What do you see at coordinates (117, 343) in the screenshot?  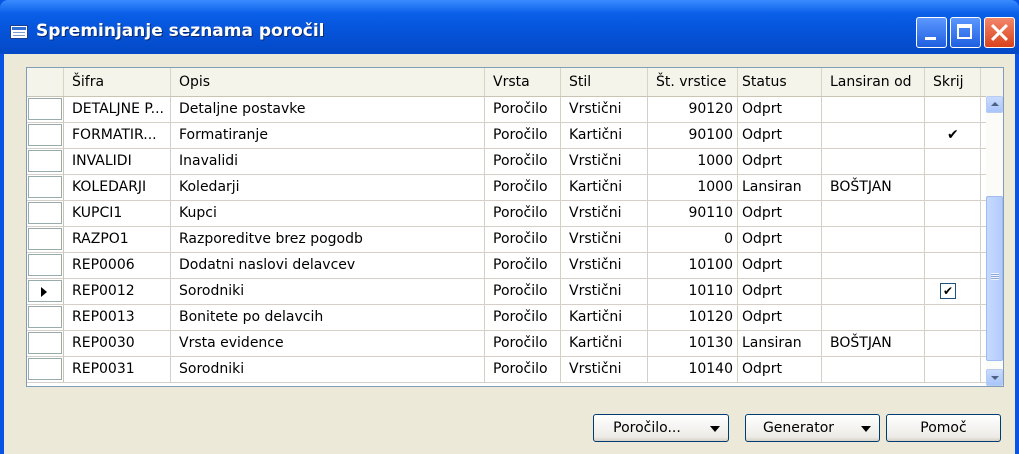 I see `cell-sifra: REP0030` at bounding box center [117, 343].